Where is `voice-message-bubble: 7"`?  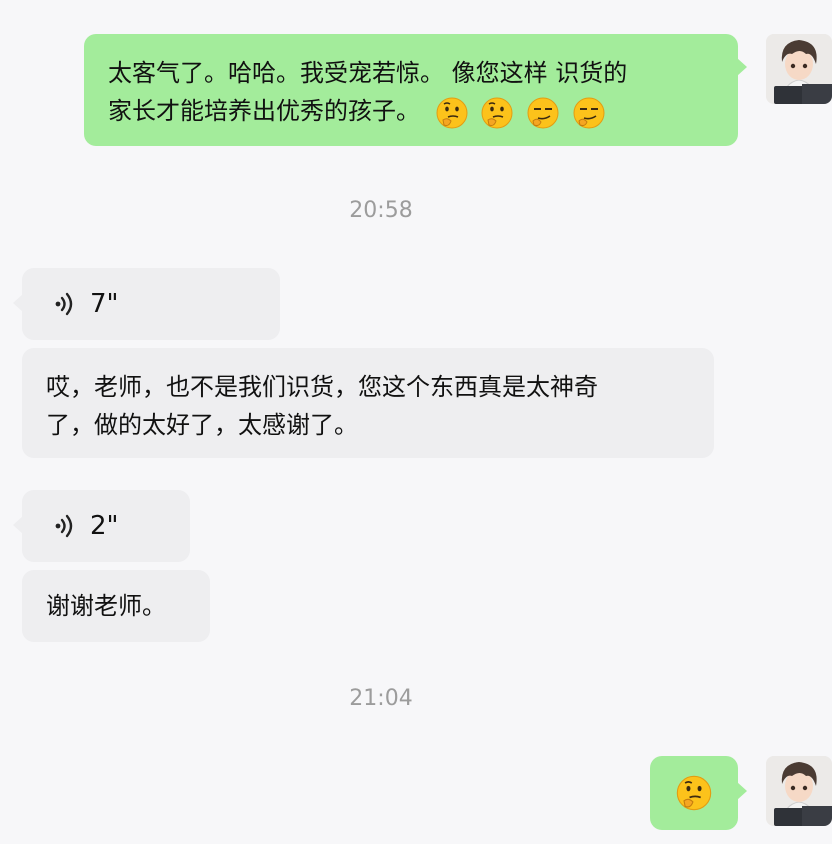
voice-message-bubble: 7" is located at coordinates (151, 304).